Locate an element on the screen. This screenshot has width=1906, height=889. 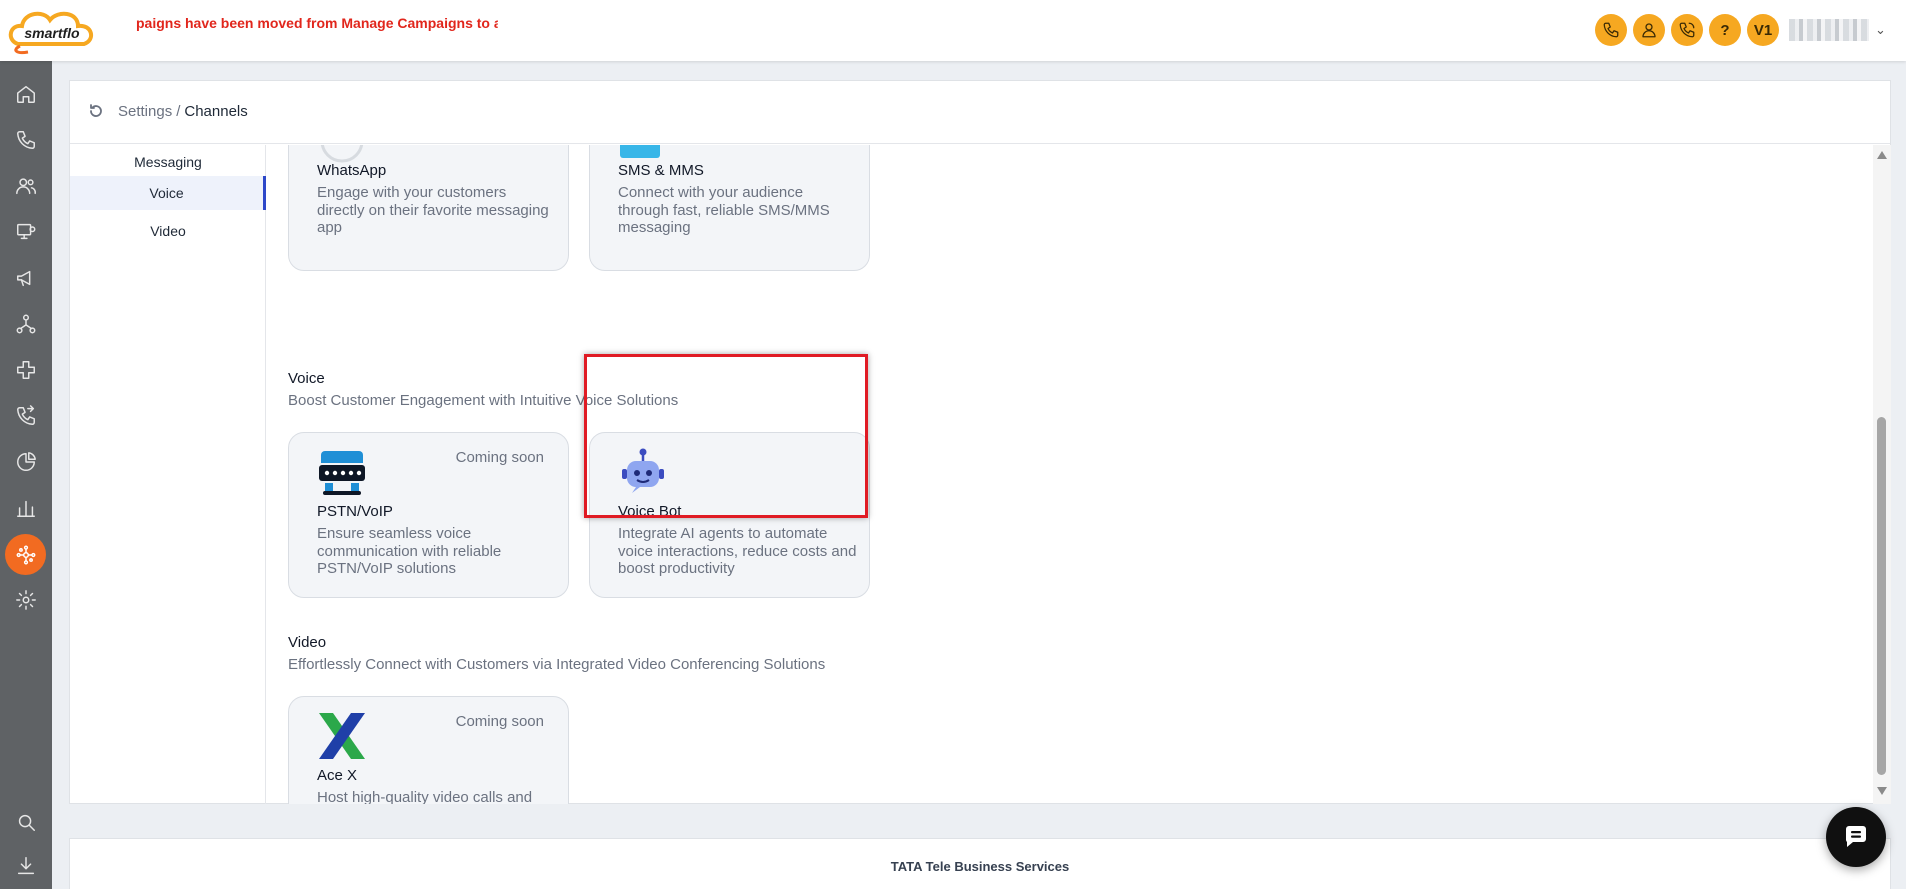
channel-subnav: Messaging Voice Video is located at coordinates (168, 474).